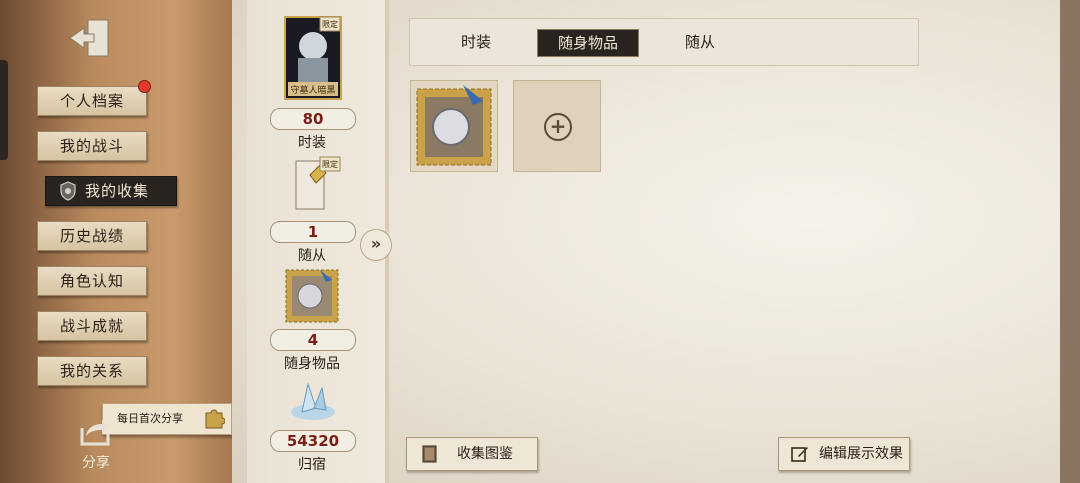  I want to click on sidebar-item-character: 角色认知, so click(92, 281).